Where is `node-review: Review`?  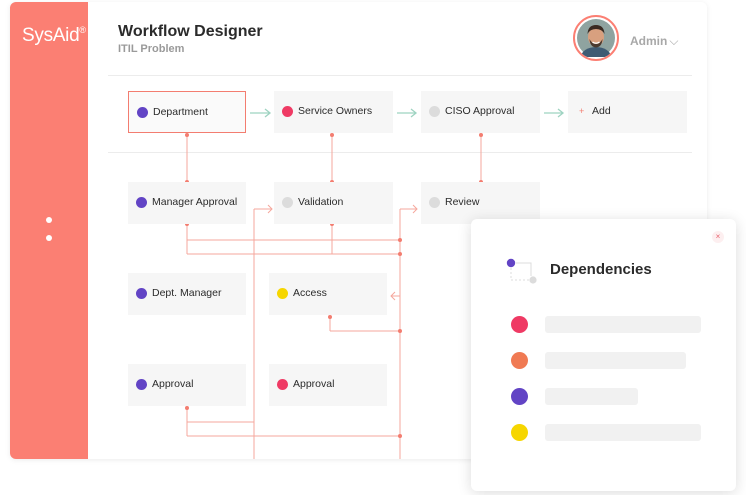 node-review: Review is located at coordinates (480, 203).